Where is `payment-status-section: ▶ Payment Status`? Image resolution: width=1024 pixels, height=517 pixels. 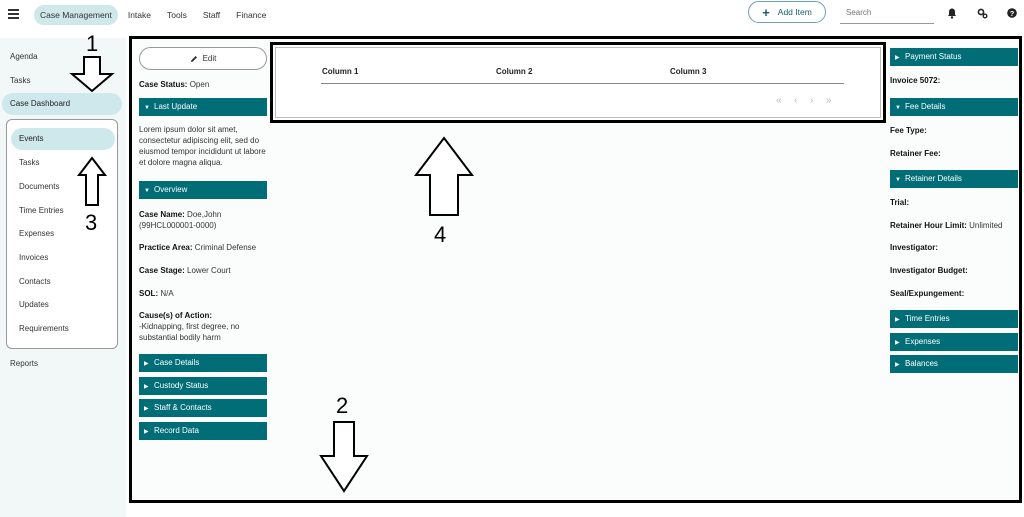
payment-status-section: ▶ Payment Status is located at coordinates (954, 57).